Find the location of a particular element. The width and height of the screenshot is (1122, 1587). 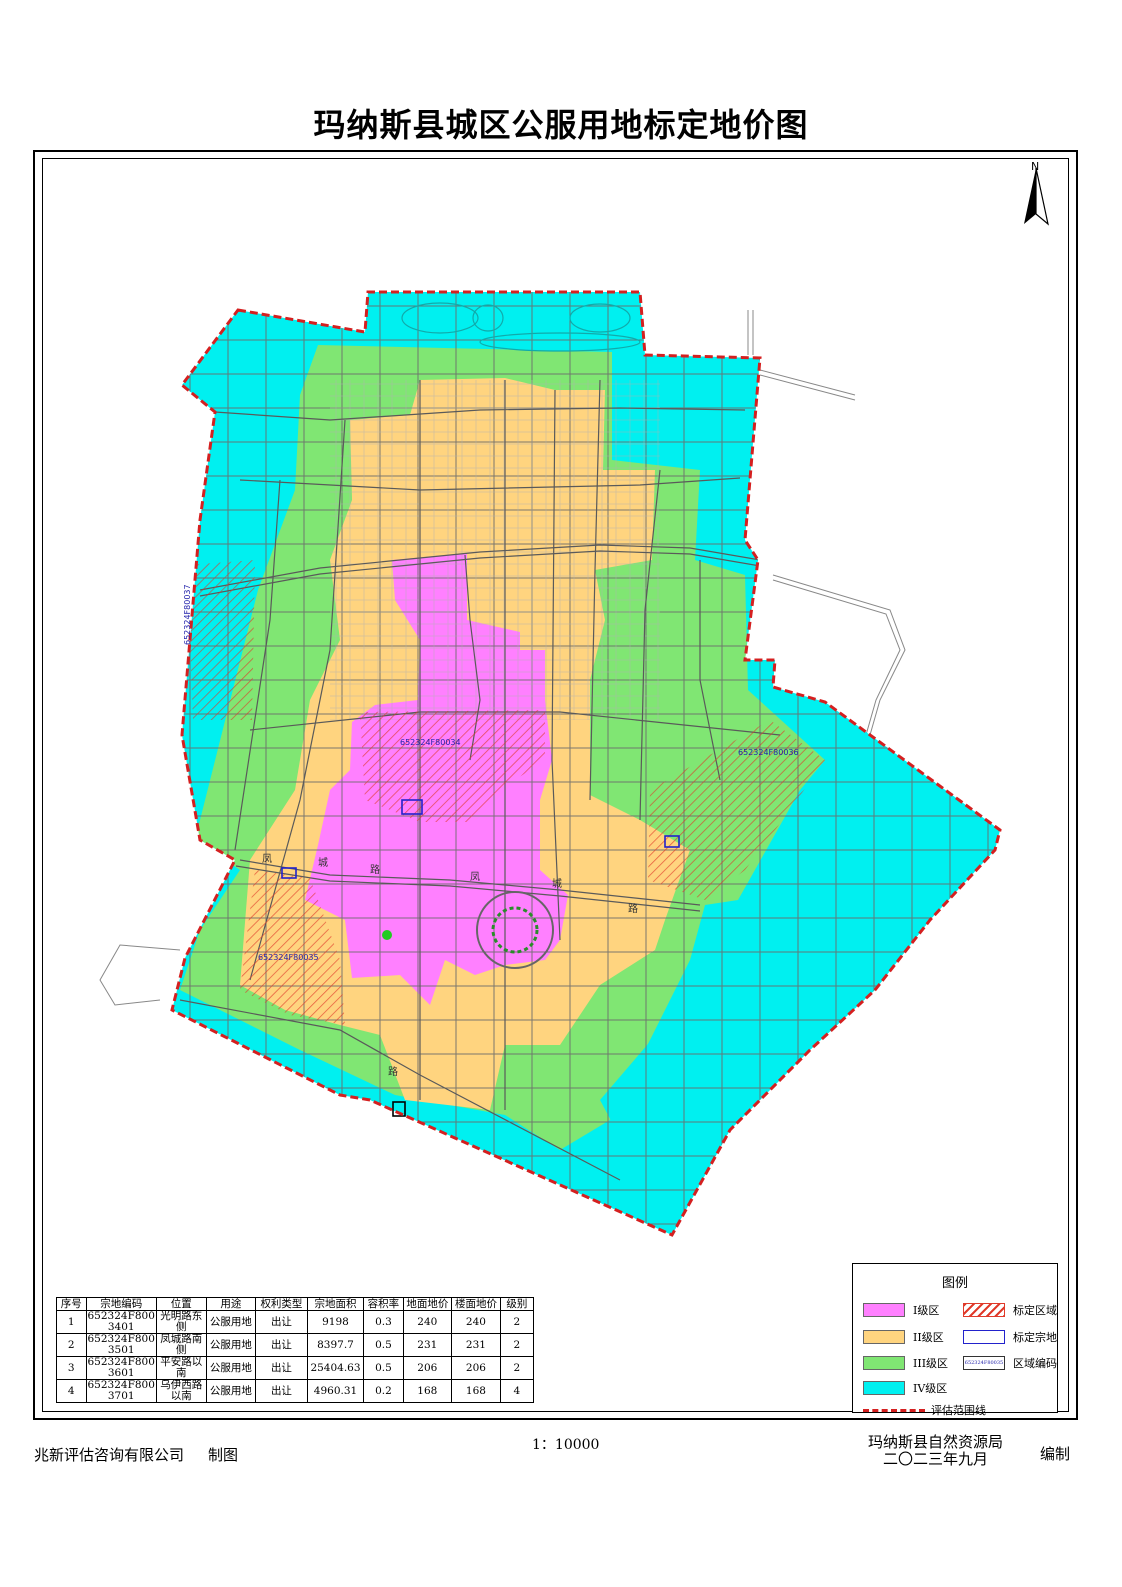

legend-label: 评估范围线 is located at coordinates (958, 1410).